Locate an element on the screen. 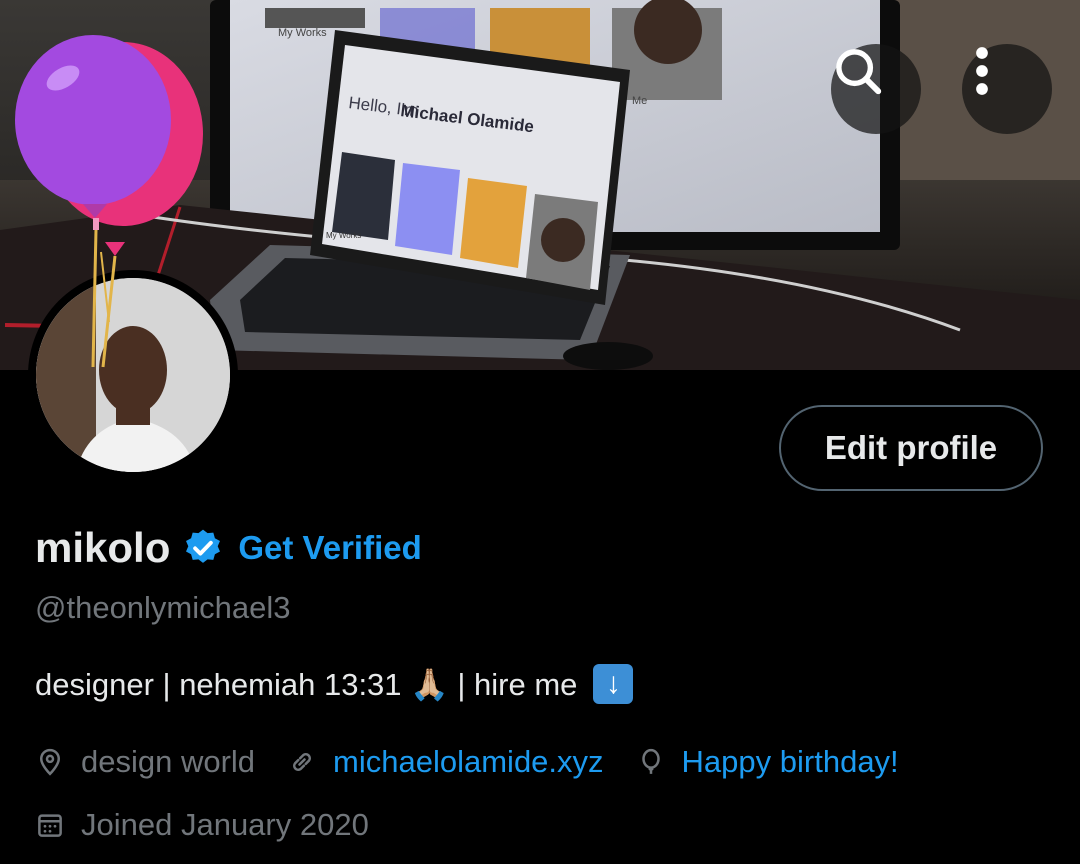 The width and height of the screenshot is (1080, 864). edit-profile-button: Edit profile is located at coordinates (911, 448).